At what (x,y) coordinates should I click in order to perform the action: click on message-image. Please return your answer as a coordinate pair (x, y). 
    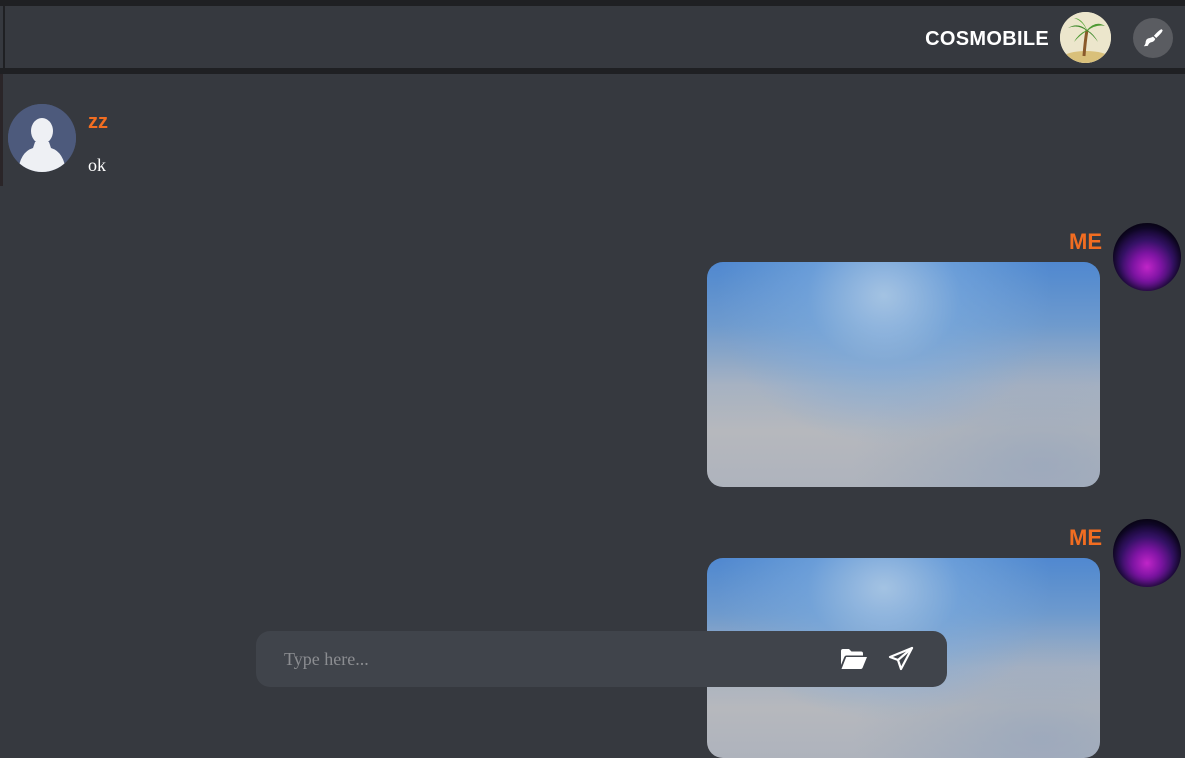
    Looking at the image, I should click on (903, 374).